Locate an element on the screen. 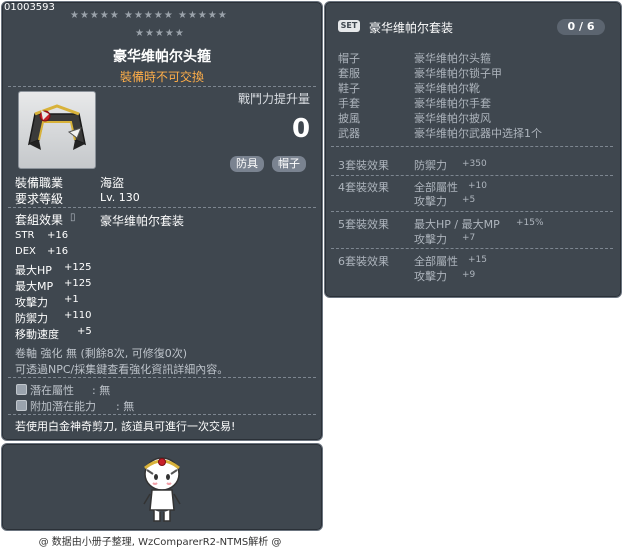 This screenshot has height=549, width=622. set-part-item: 豪华维帕尔头箍 is located at coordinates (452, 58).